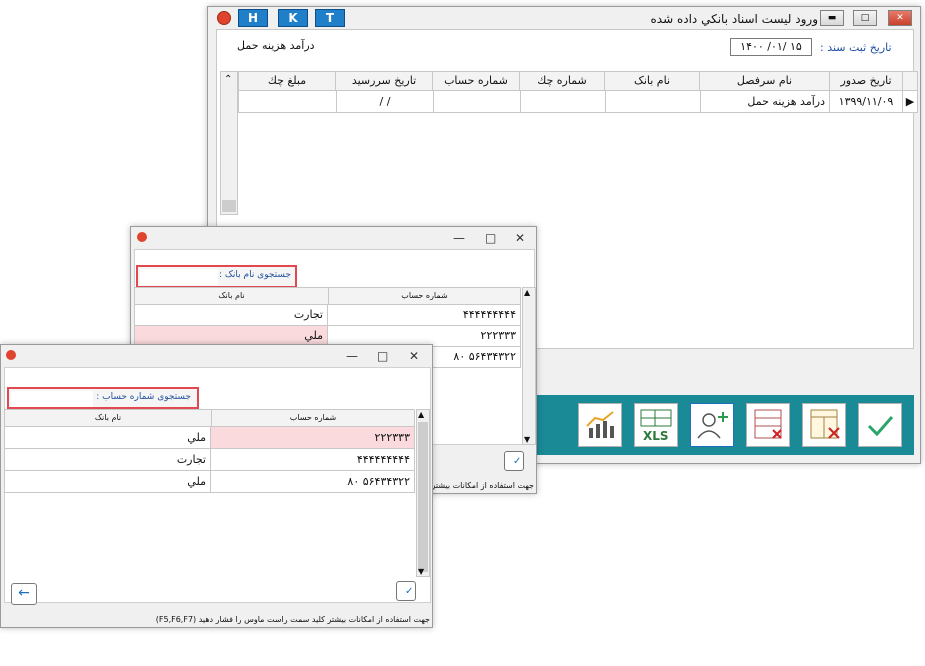  I want to click on minimize-button: ▬, so click(832, 18).